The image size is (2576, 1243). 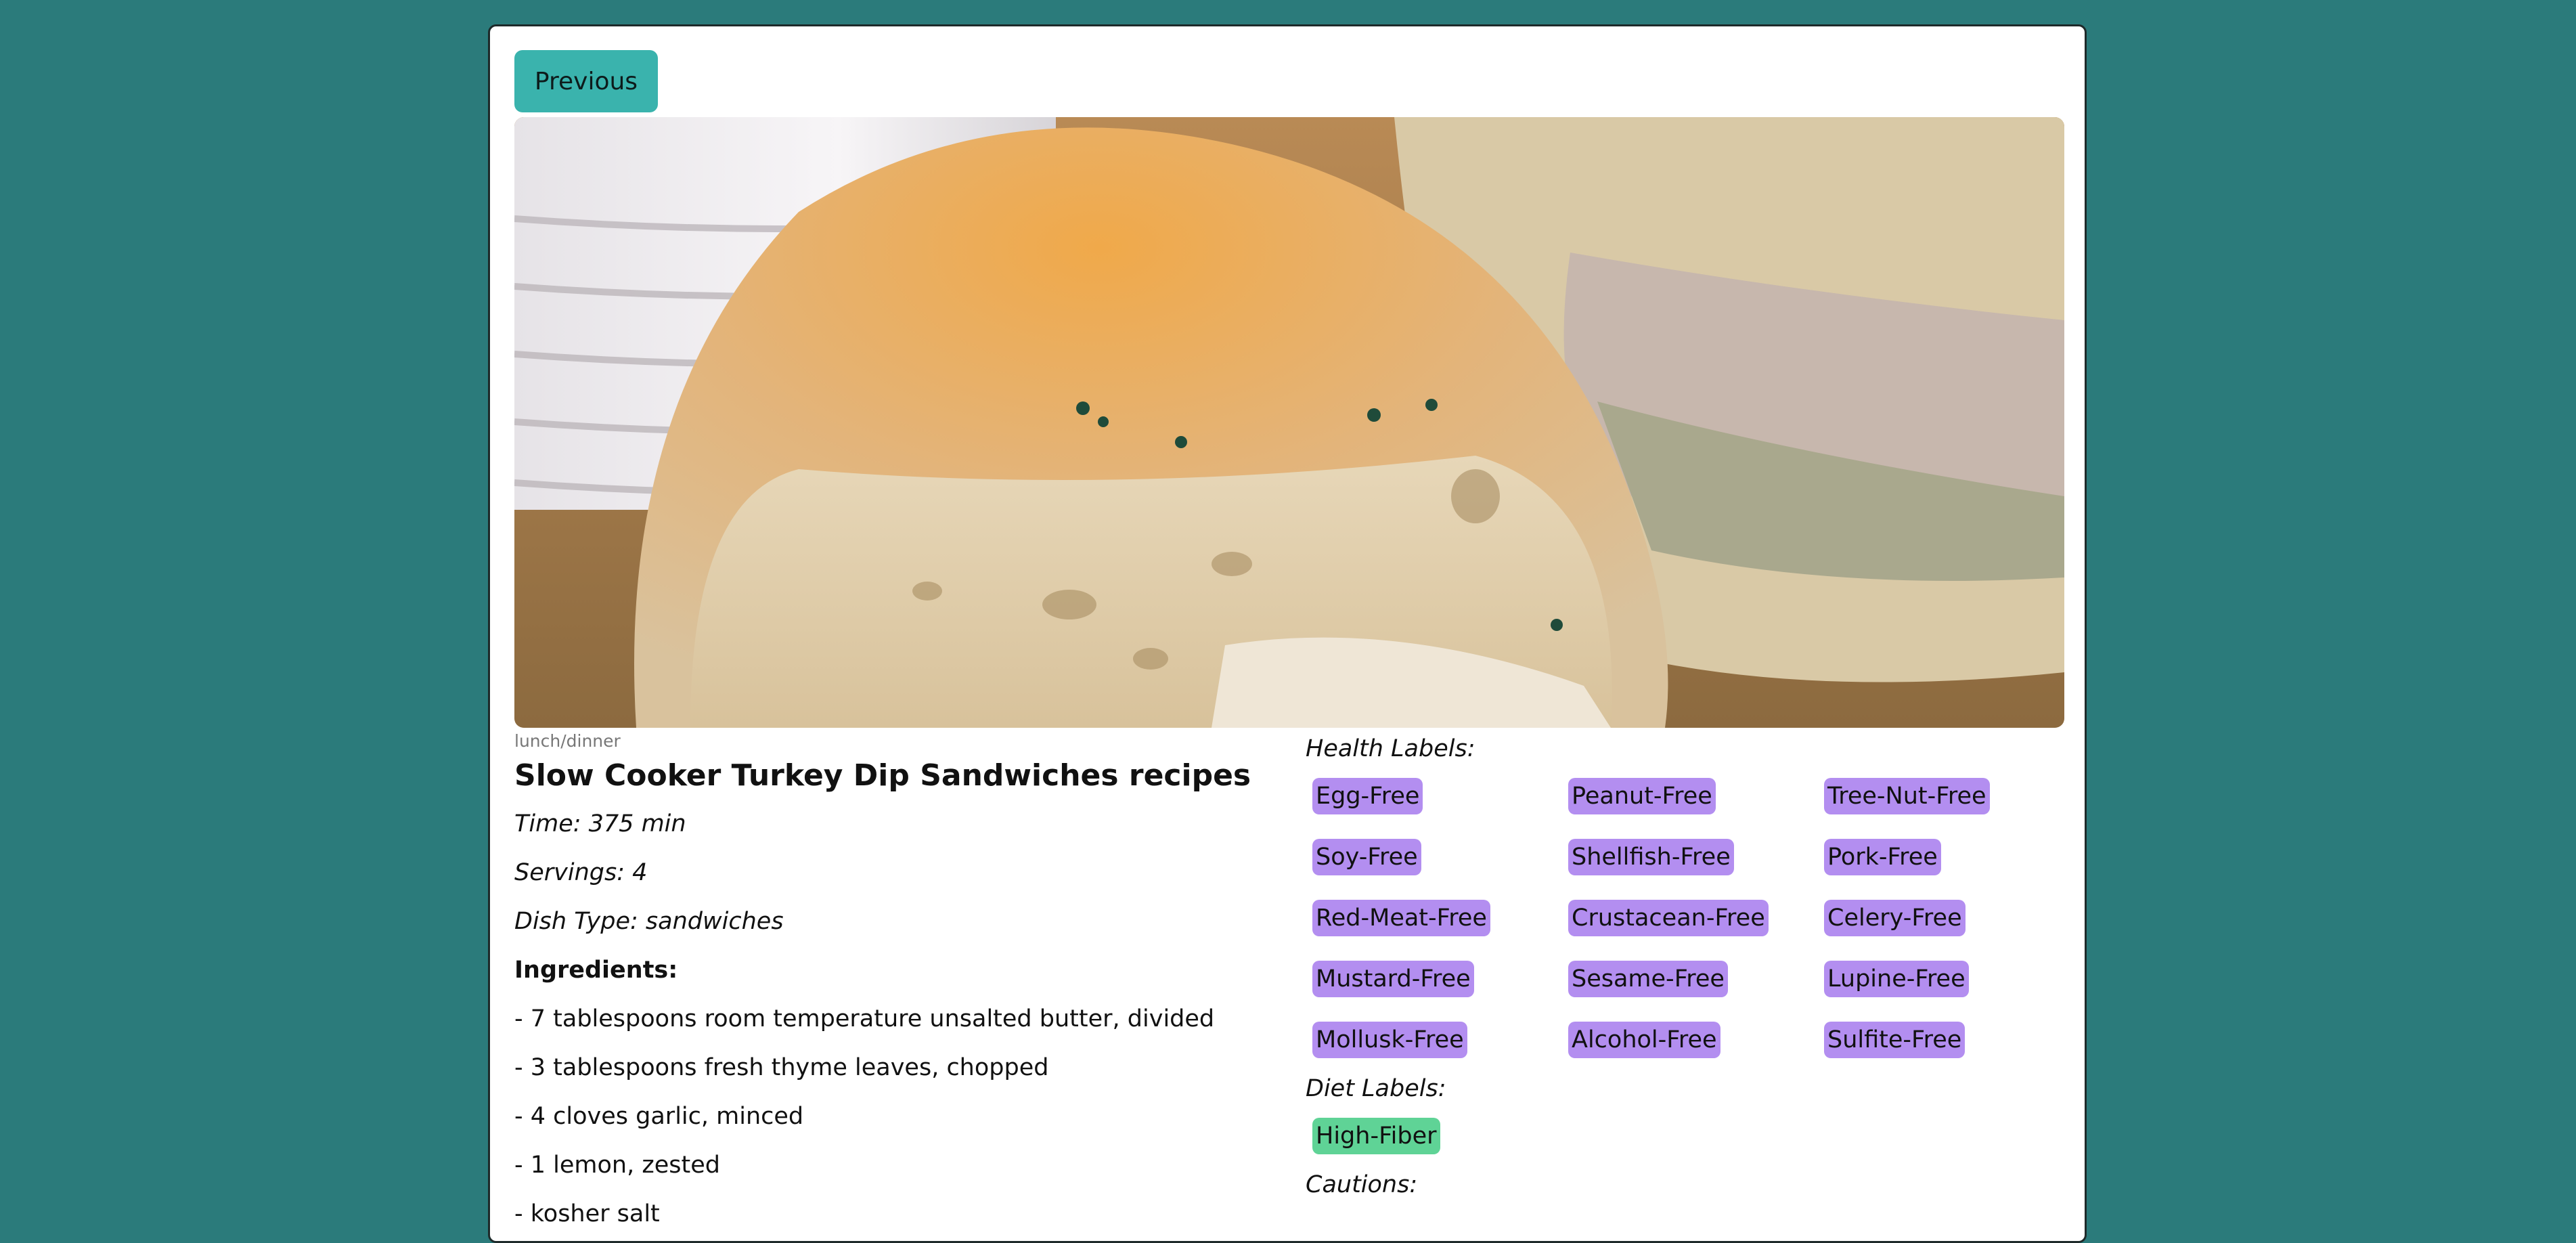 I want to click on health-label: Celery-Free, so click(x=1895, y=918).